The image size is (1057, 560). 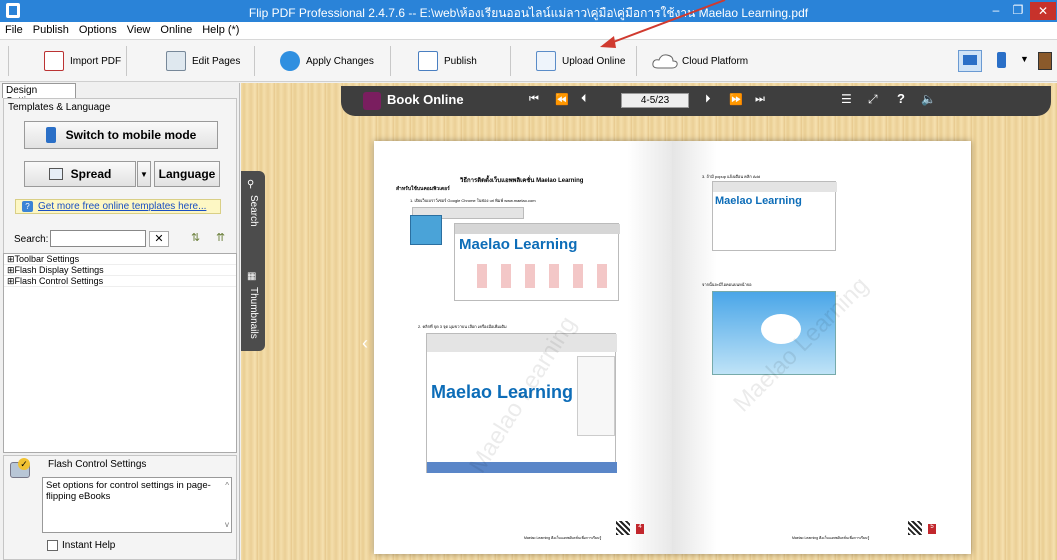 I want to click on publish-label: Publish, so click(x=460, y=61).